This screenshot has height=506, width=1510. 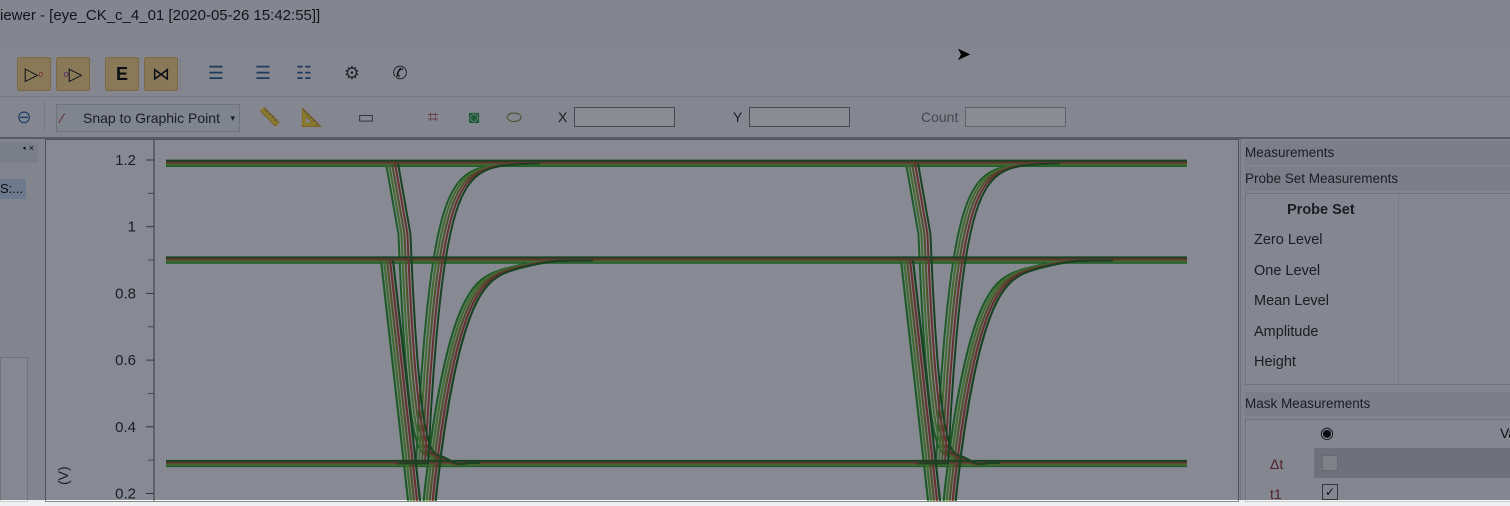 What do you see at coordinates (563, 117) in the screenshot?
I see `x-label: X` at bounding box center [563, 117].